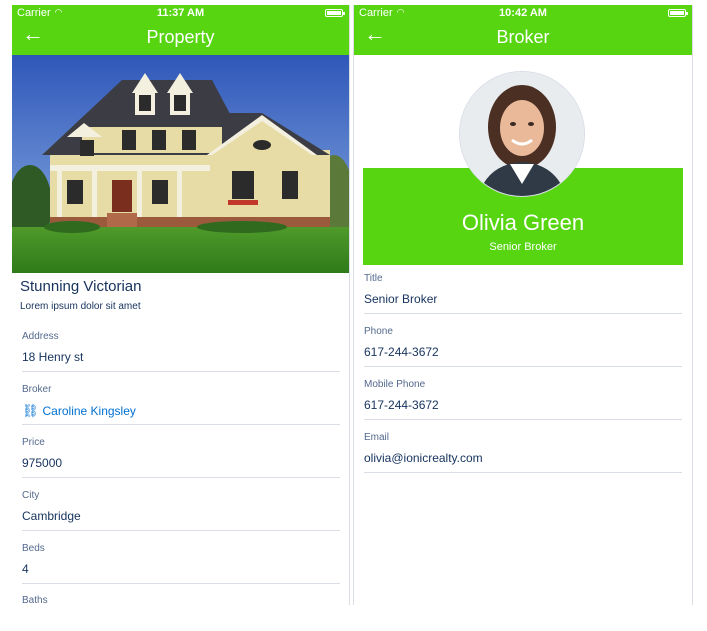  What do you see at coordinates (395, 384) in the screenshot?
I see `field-label: Mobile Phone` at bounding box center [395, 384].